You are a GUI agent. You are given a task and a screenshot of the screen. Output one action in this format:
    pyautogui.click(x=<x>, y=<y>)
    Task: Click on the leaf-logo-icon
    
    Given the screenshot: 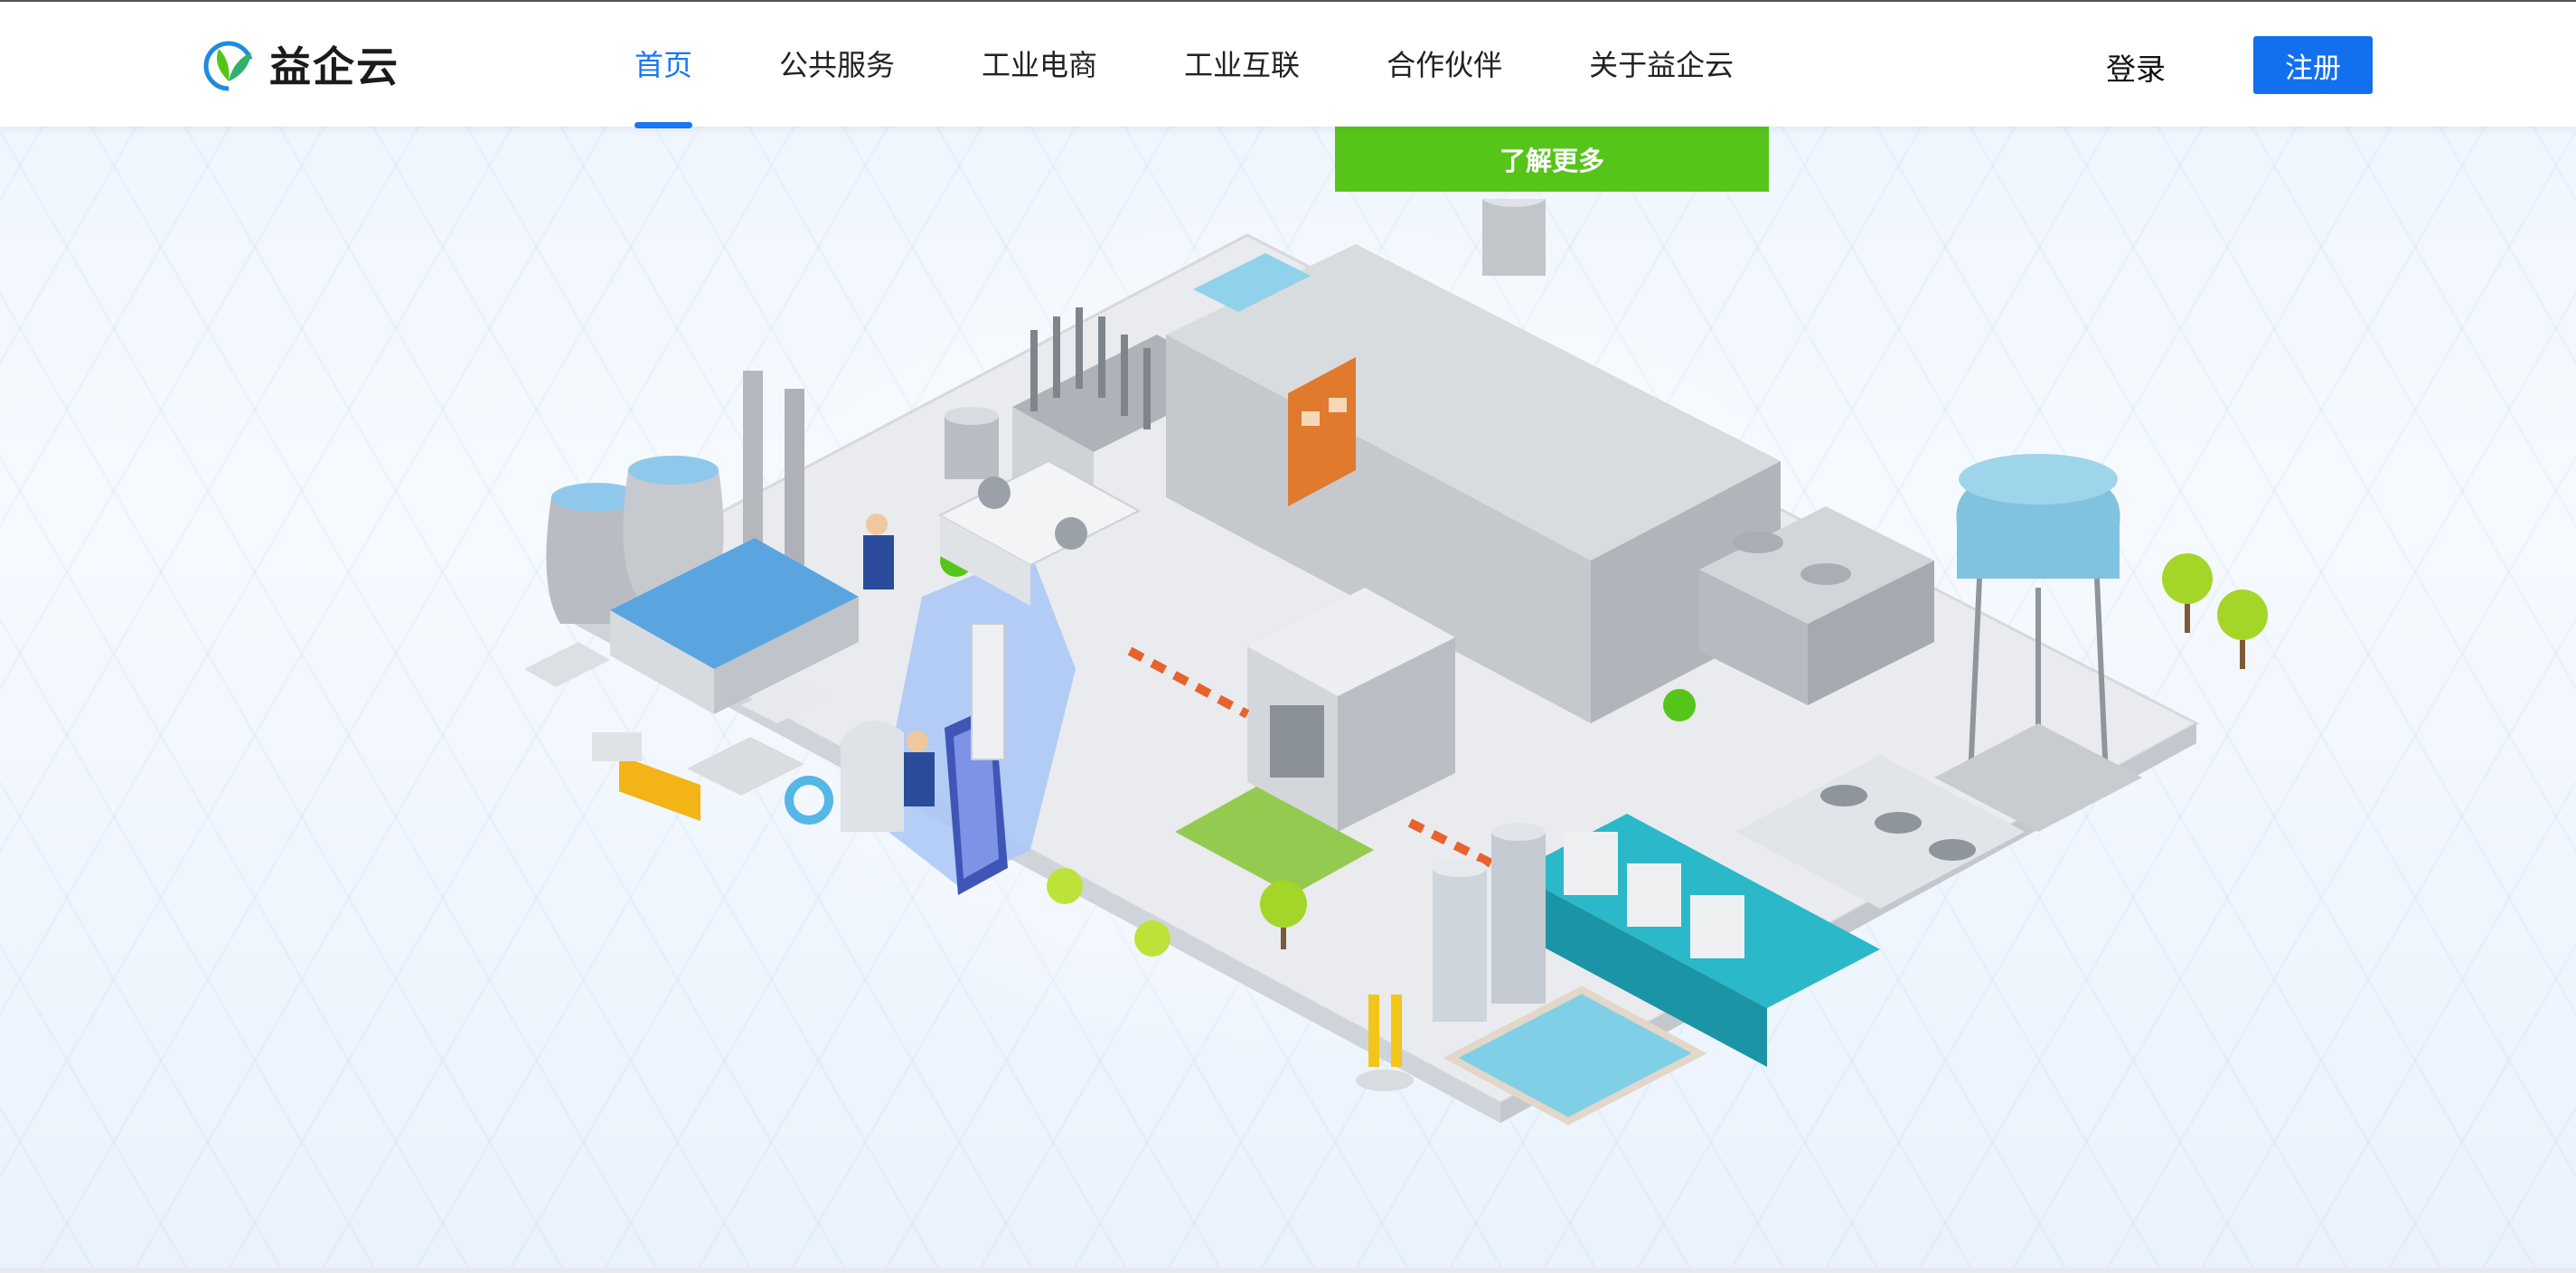 What is the action you would take?
    pyautogui.click(x=229, y=66)
    